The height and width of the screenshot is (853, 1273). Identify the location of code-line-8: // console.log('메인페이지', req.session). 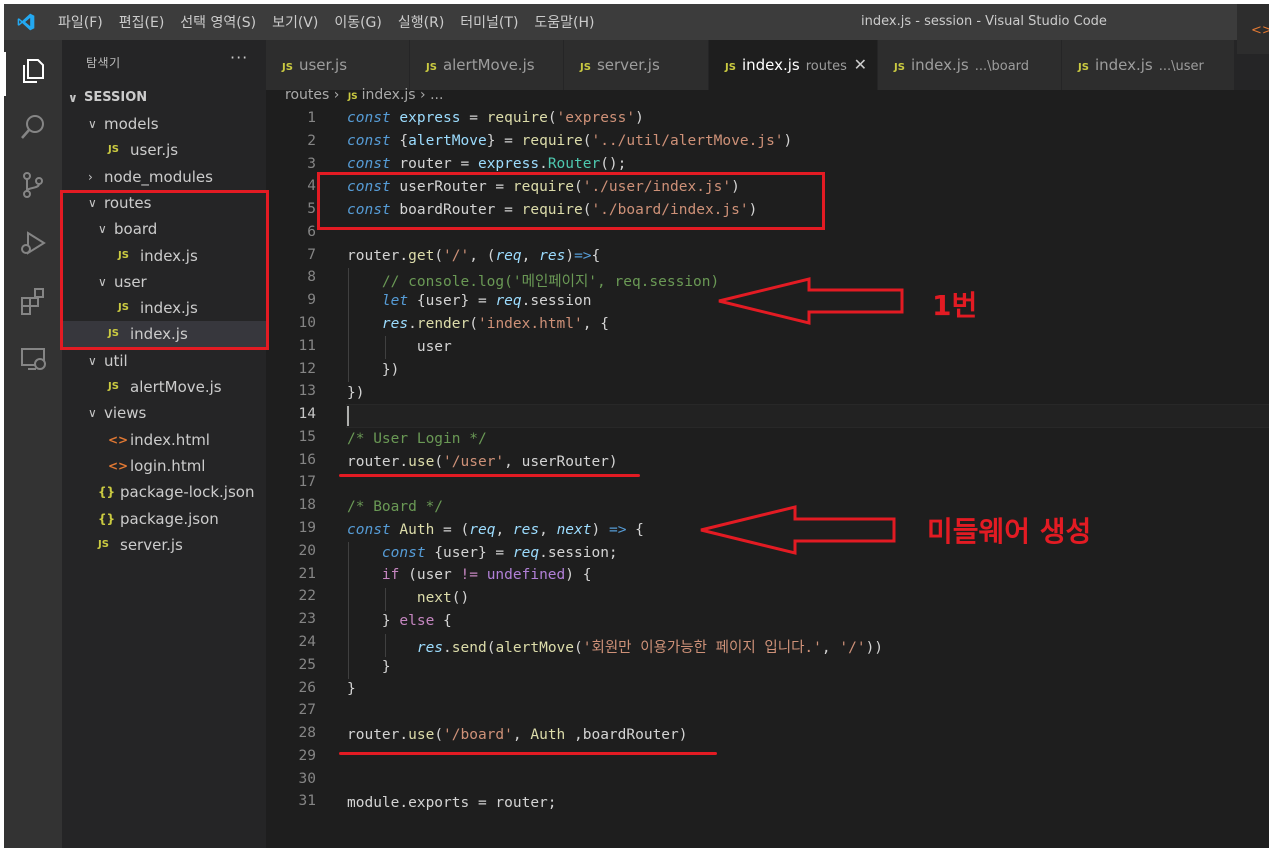
(550, 282).